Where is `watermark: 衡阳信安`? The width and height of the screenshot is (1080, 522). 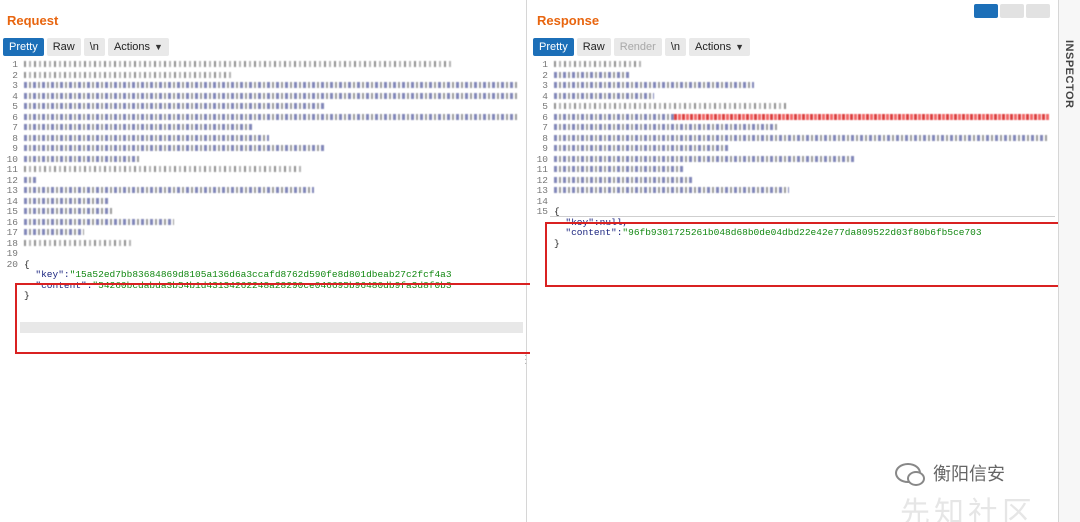 watermark: 衡阳信安 is located at coordinates (950, 473).